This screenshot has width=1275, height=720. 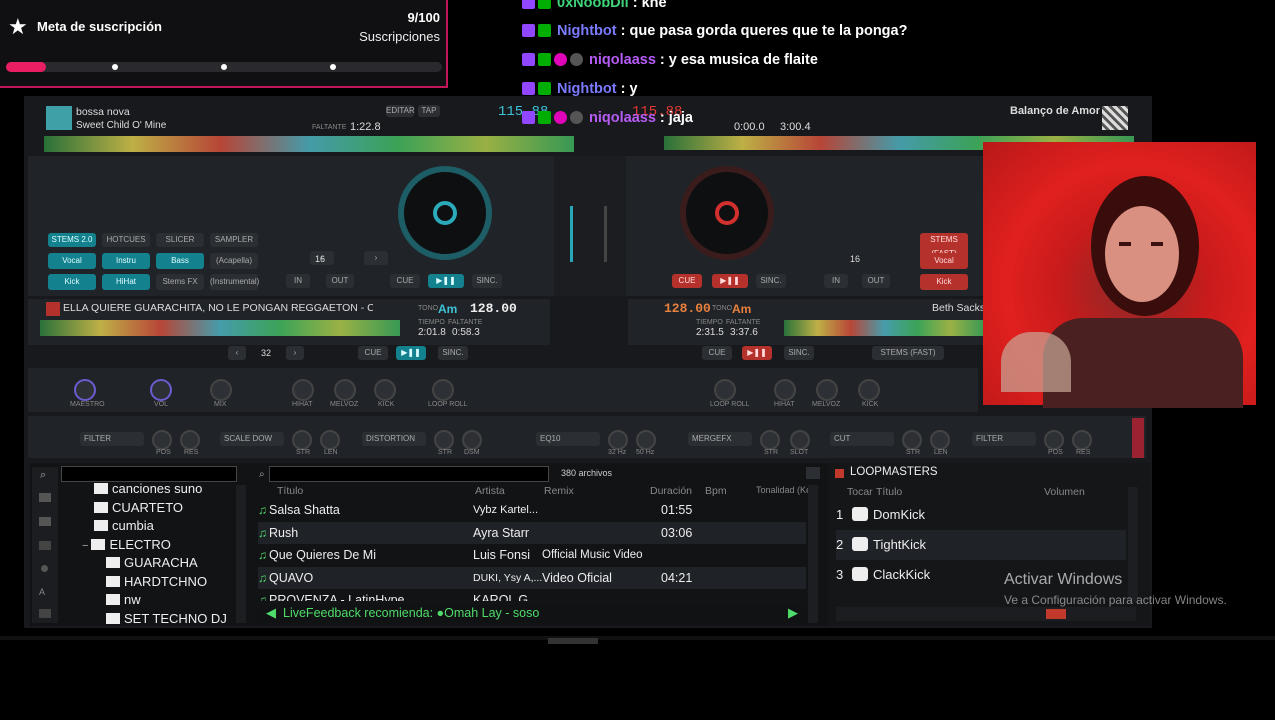 I want to click on fx-merge: MERGEFX, so click(x=720, y=439).